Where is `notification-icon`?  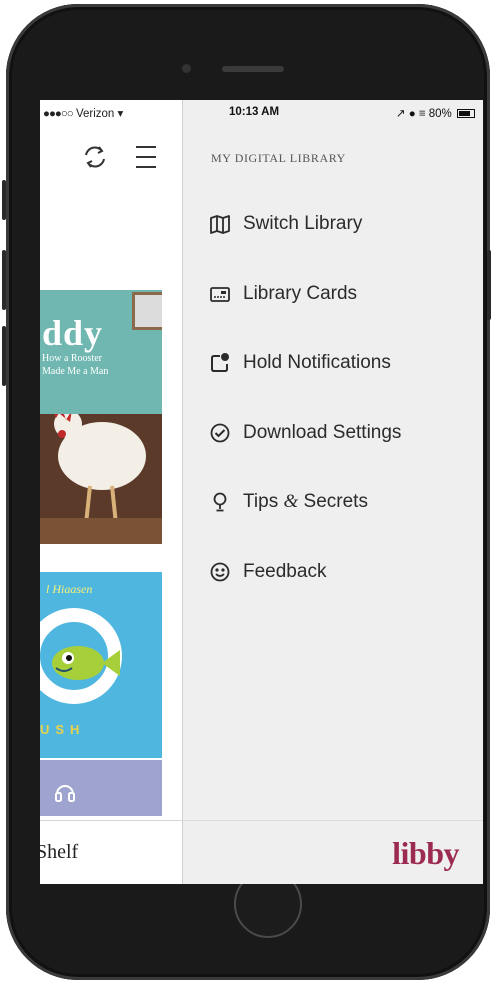
notification-icon is located at coordinates (220, 363).